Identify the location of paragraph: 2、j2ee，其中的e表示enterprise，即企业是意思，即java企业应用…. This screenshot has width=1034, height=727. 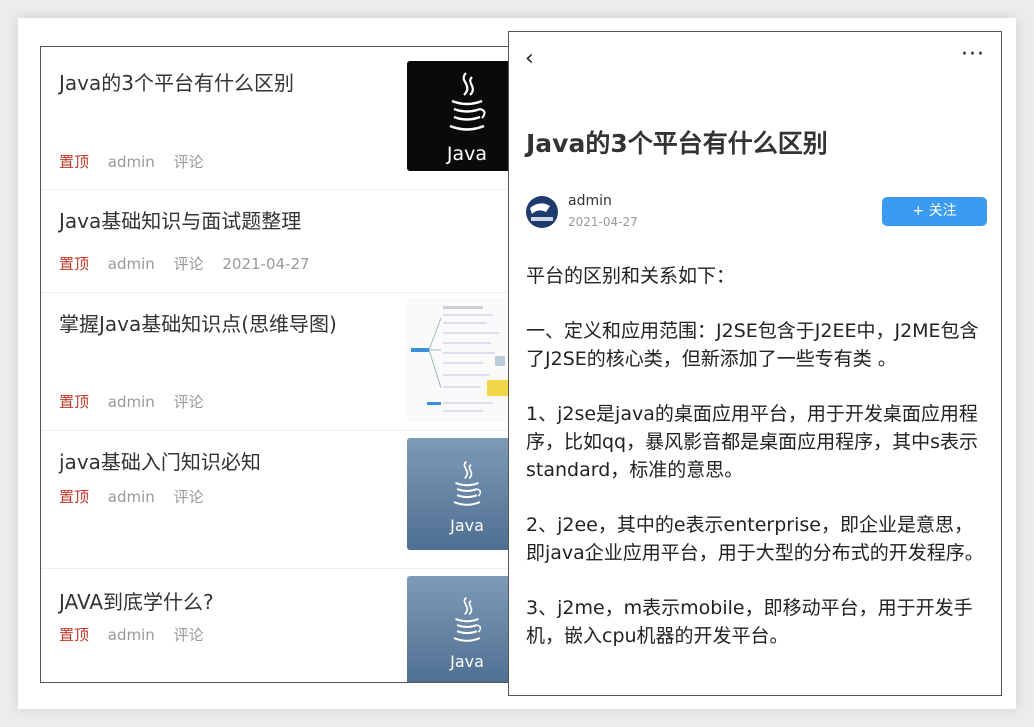
(755, 539).